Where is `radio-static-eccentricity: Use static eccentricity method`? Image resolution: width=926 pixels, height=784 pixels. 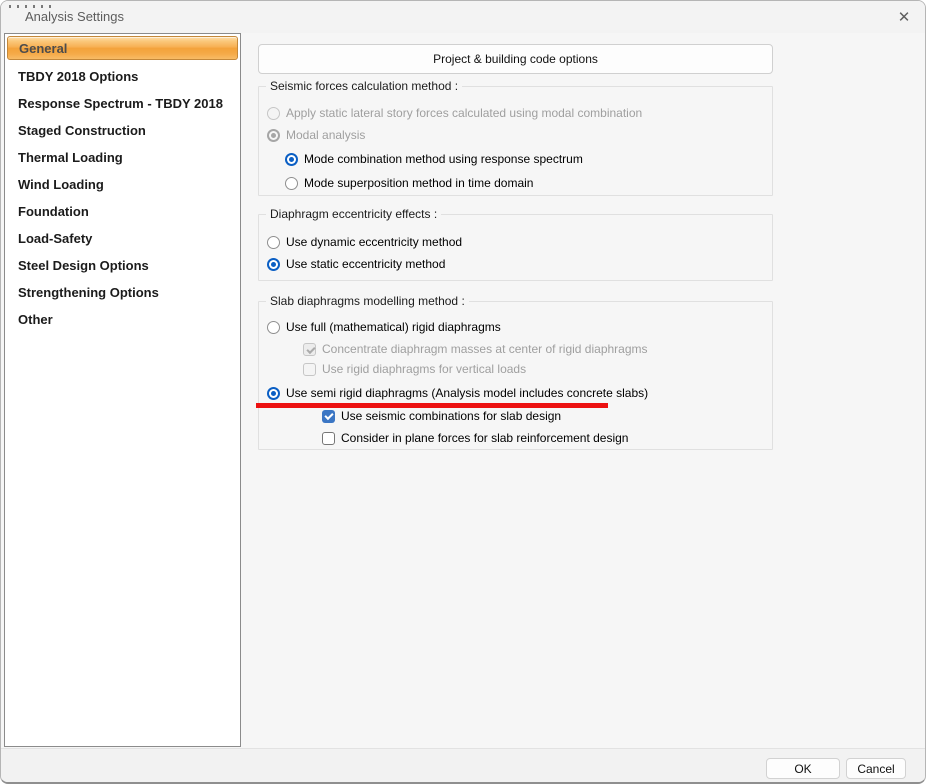
radio-static-eccentricity: Use static eccentricity method is located at coordinates (356, 264).